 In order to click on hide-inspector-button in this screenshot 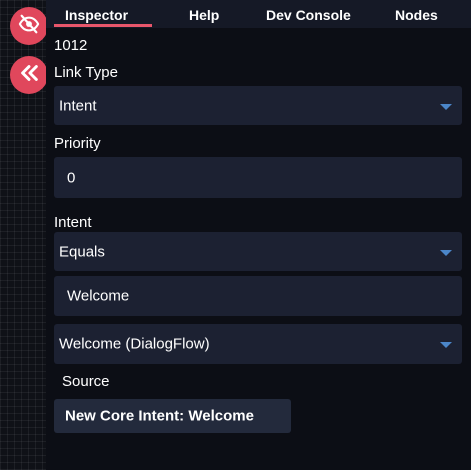, I will do `click(29, 26)`.